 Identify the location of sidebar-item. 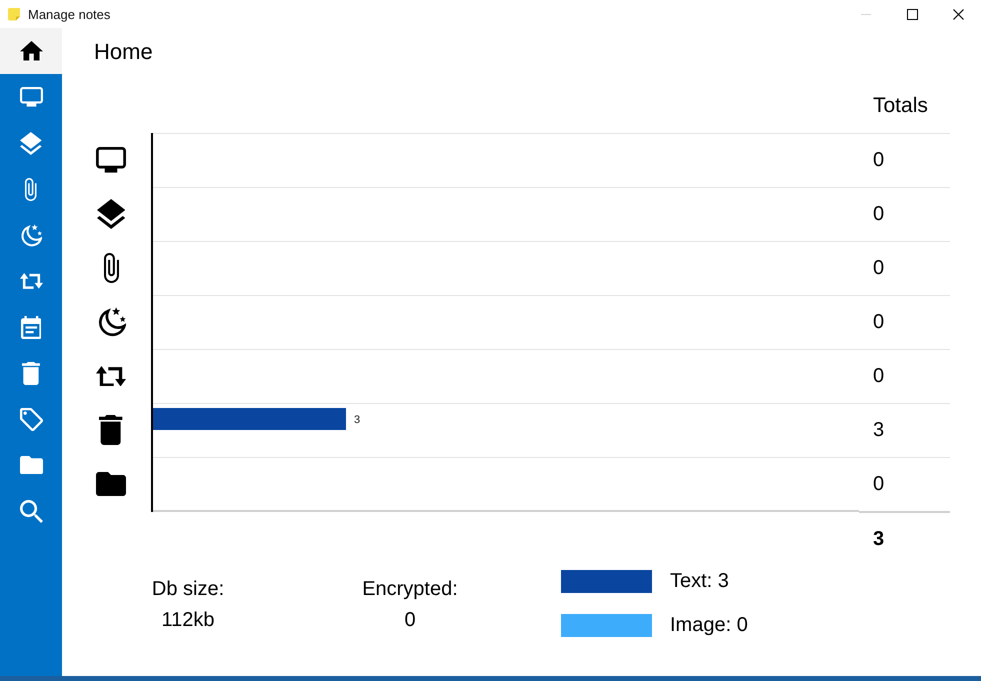
(31, 51).